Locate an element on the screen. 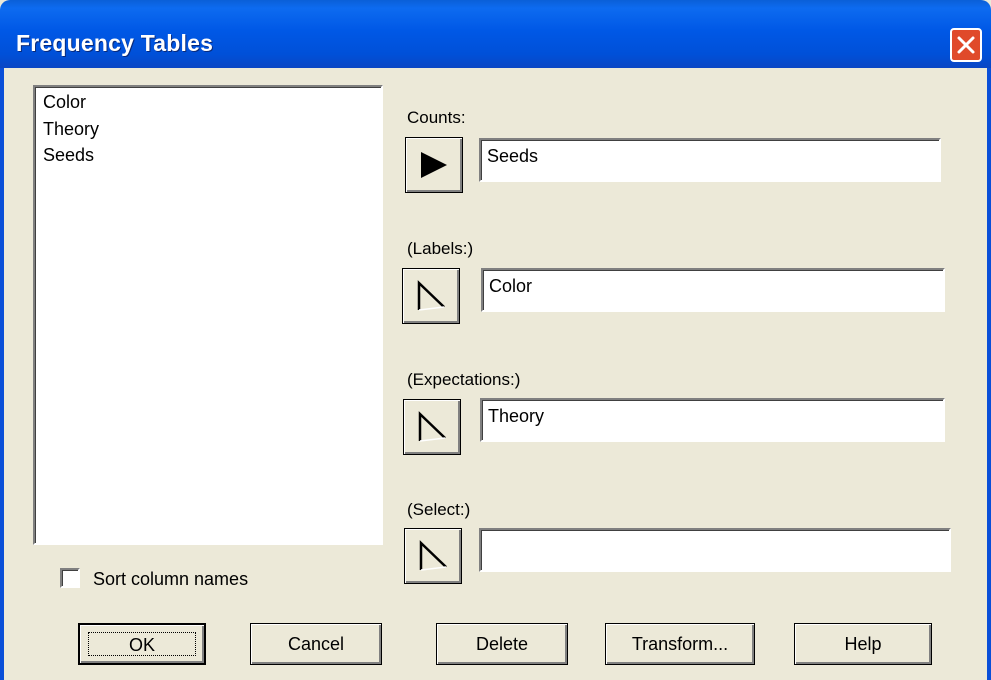  play-arrow-icon is located at coordinates (434, 165).